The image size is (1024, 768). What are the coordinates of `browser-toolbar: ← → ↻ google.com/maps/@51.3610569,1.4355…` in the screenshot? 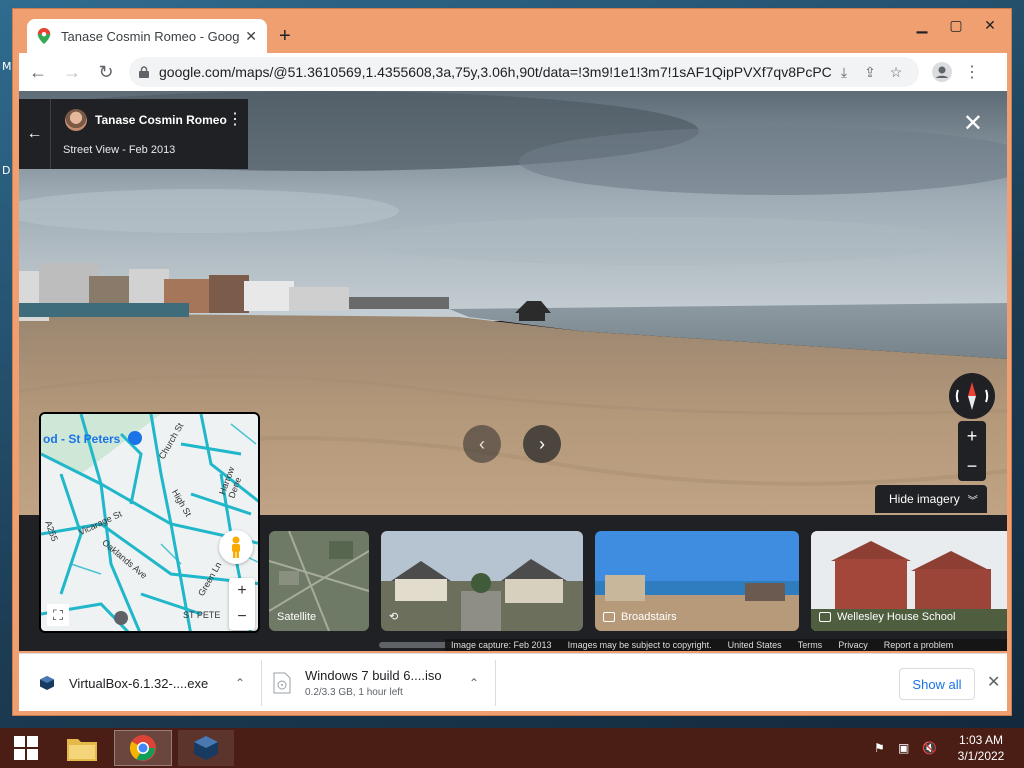 It's located at (513, 72).